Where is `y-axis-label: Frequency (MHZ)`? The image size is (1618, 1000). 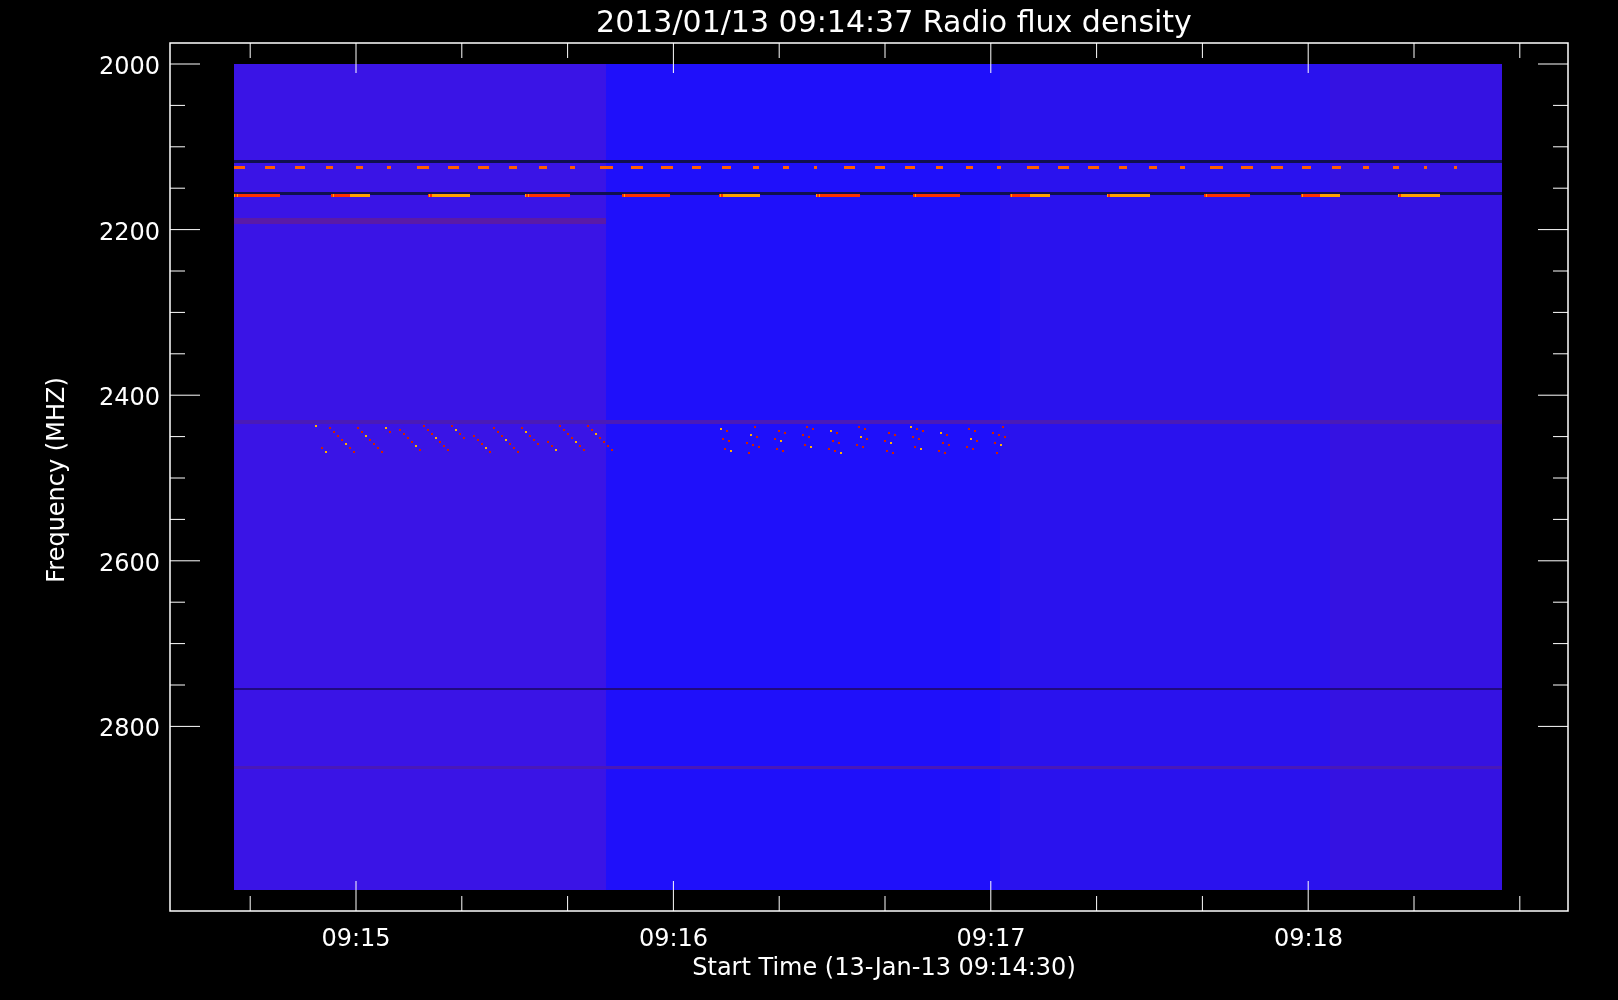
y-axis-label: Frequency (MHZ) is located at coordinates (56, 480).